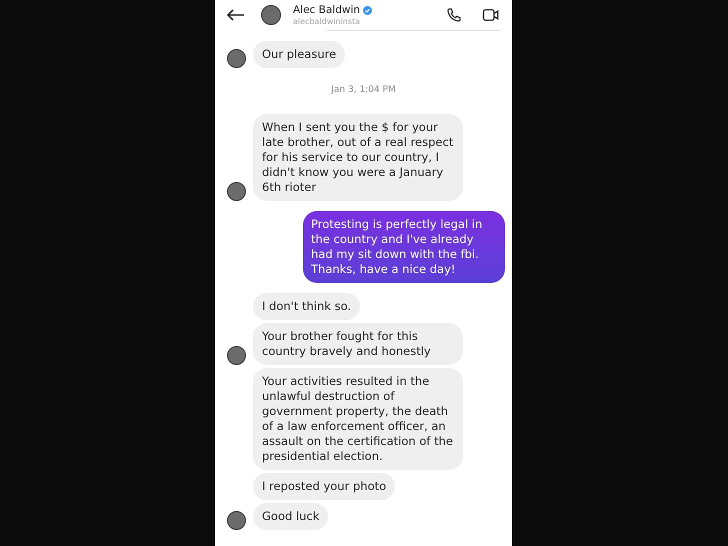 Image resolution: width=728 pixels, height=546 pixels. What do you see at coordinates (324, 486) in the screenshot?
I see `message-bubble: I reposted your photo` at bounding box center [324, 486].